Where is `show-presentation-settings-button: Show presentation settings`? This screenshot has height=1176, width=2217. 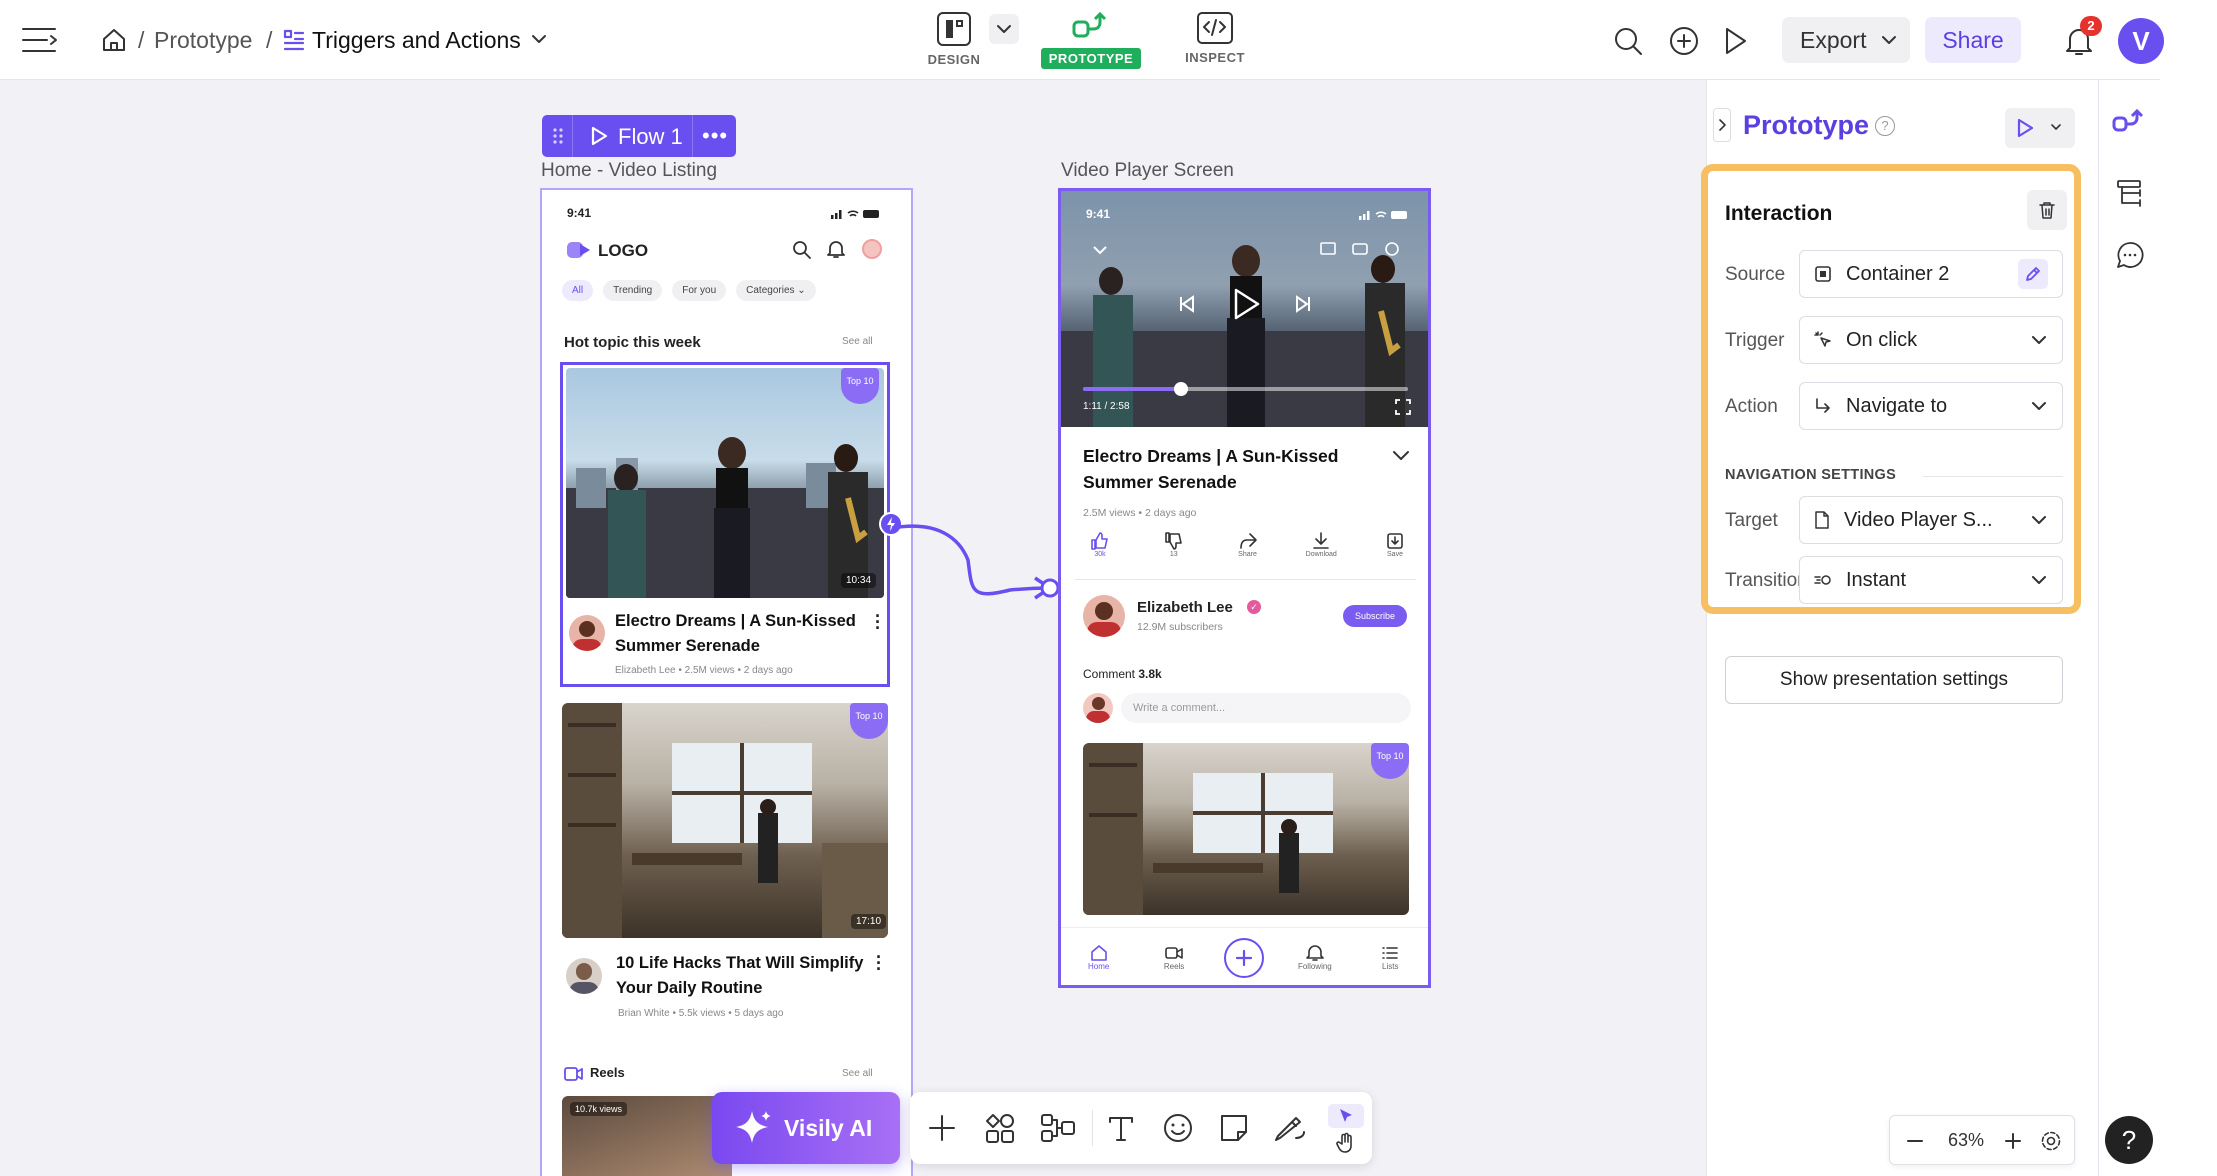
show-presentation-settings-button: Show presentation settings is located at coordinates (1894, 680).